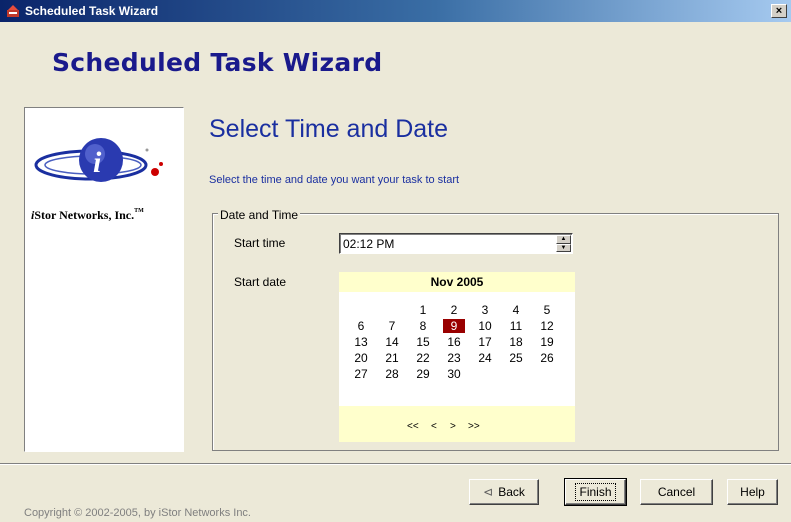 The image size is (791, 522). Describe the element at coordinates (485, 342) in the screenshot. I see `calendar-day: 17` at that location.